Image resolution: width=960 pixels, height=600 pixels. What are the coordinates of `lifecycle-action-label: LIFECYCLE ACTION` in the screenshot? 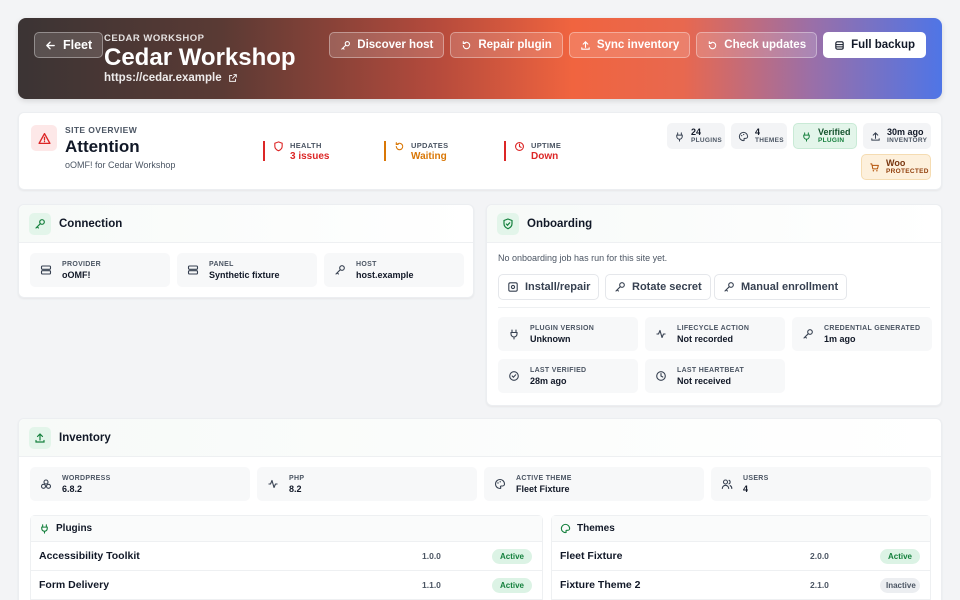 It's located at (713, 328).